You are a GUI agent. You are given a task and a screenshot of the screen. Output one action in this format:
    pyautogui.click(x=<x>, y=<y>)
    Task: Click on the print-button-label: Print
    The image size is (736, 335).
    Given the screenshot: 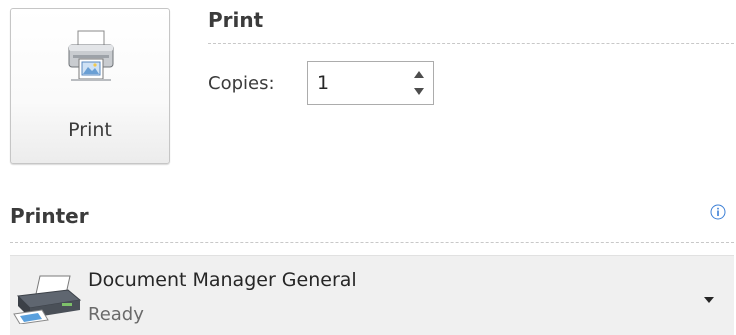 What is the action you would take?
    pyautogui.click(x=90, y=130)
    